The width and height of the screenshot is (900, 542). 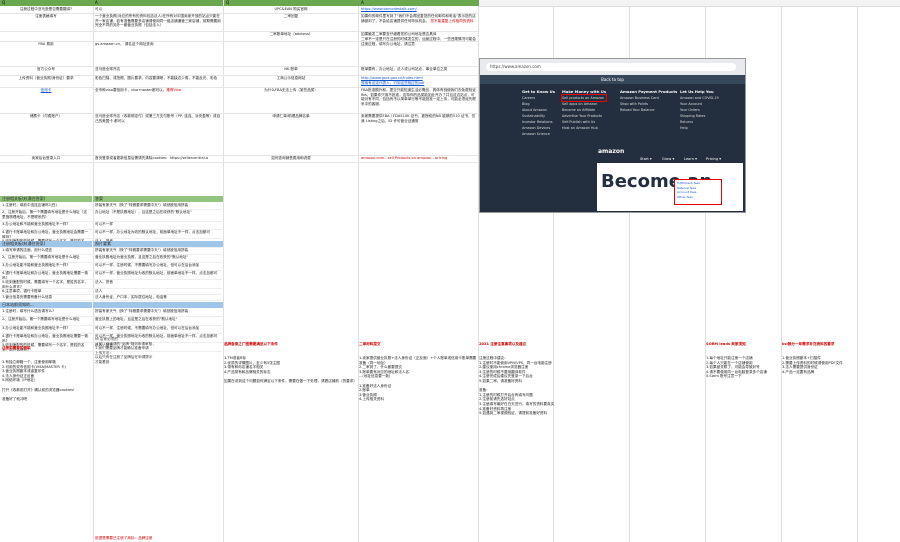 What do you see at coordinates (27, 250) in the screenshot?
I see `question-text: 1.填写申请的店面，用什么语言` at bounding box center [27, 250].